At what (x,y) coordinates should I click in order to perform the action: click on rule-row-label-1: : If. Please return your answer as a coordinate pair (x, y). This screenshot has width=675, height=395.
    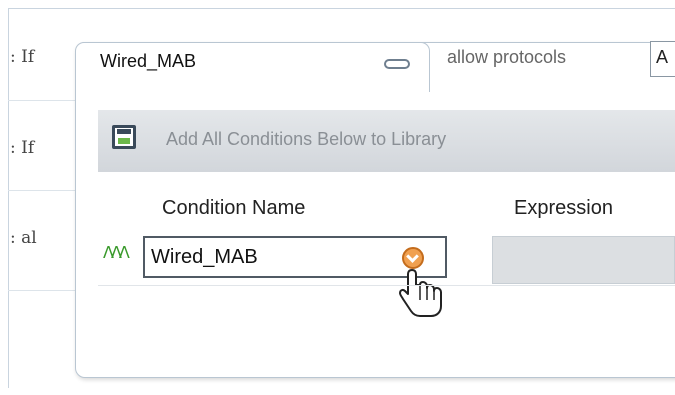
    Looking at the image, I should click on (22, 57).